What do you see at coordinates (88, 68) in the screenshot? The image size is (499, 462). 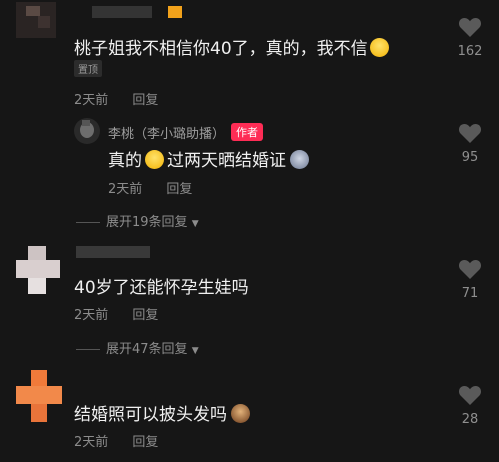 I see `pinned-label: 置顶` at bounding box center [88, 68].